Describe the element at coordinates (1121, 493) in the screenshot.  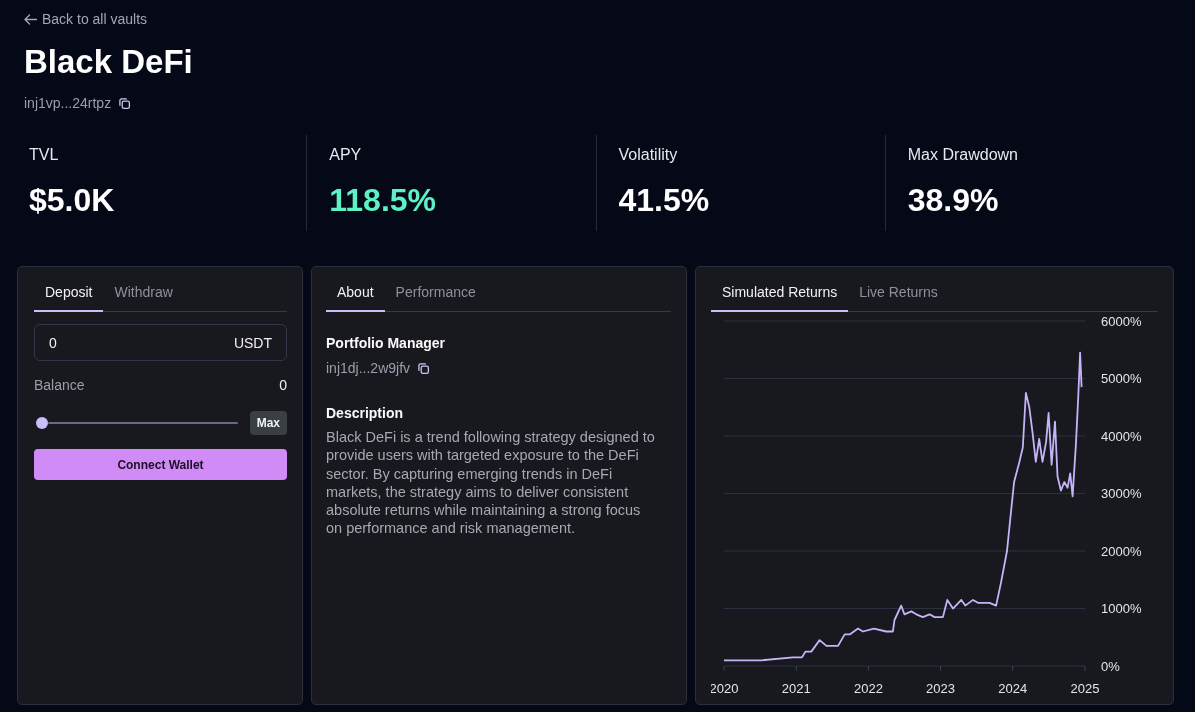
I see `y-tick-label: 3000%` at that location.